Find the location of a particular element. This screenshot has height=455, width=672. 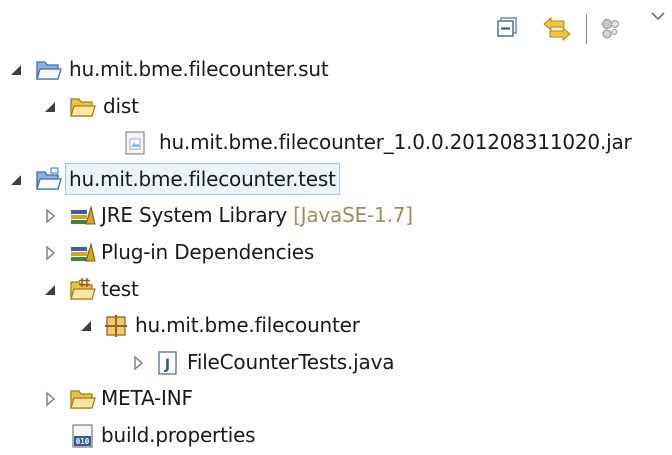

tree-item-label: hu.mit.bme.filecounter.sut is located at coordinates (199, 69).